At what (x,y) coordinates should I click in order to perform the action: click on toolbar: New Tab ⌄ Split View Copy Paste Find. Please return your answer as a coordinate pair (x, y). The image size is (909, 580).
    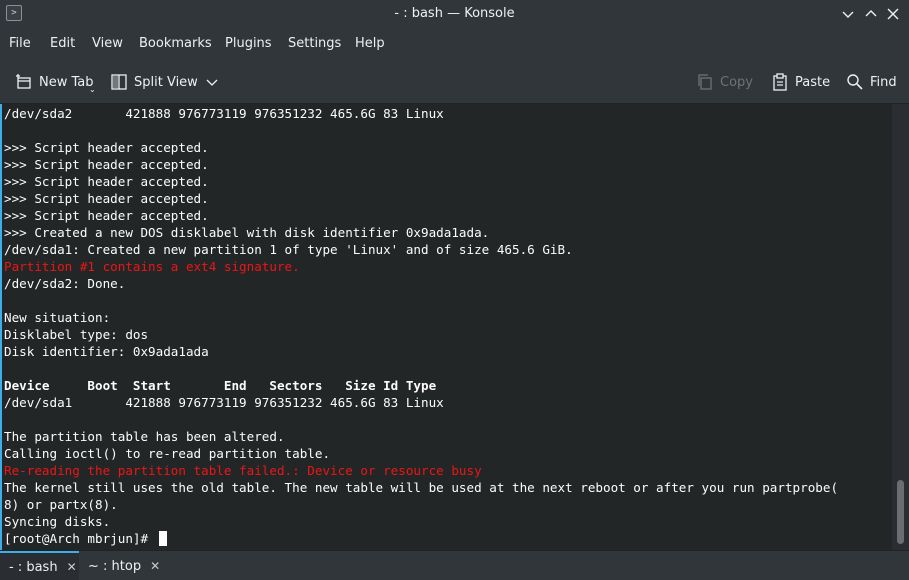
    Looking at the image, I should click on (454, 81).